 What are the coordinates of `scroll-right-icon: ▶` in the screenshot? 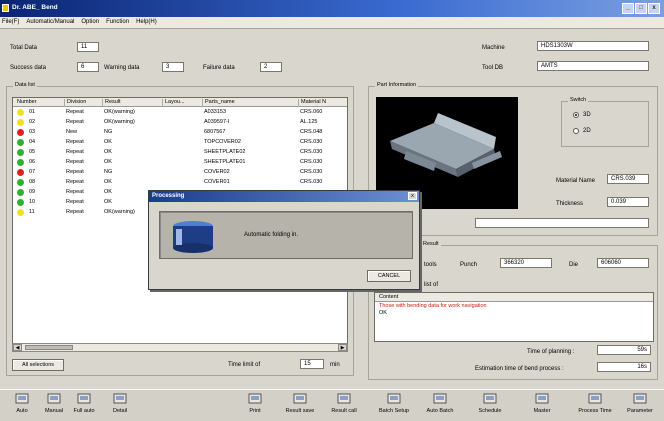 It's located at (342, 347).